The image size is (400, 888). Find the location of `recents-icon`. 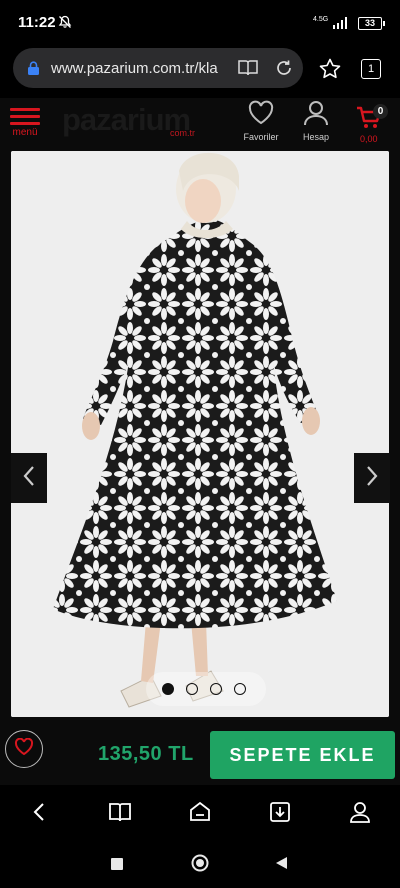

recents-icon is located at coordinates (117, 866).